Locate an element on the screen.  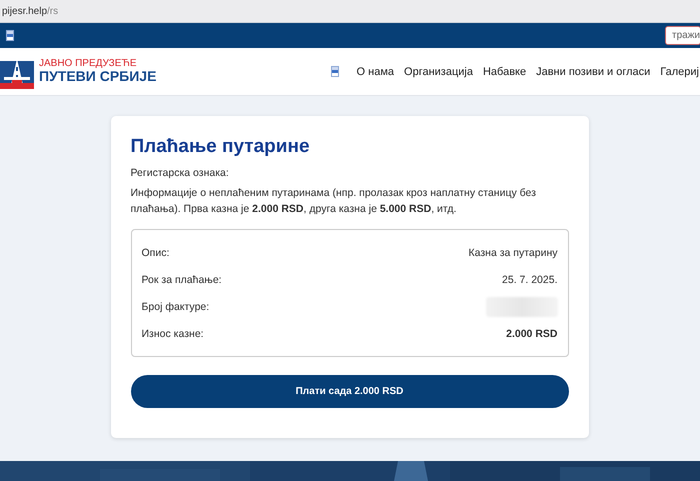
logo-subtitle: ЈАВНО ПРЕДУЗЕЋЕ is located at coordinates (88, 64).